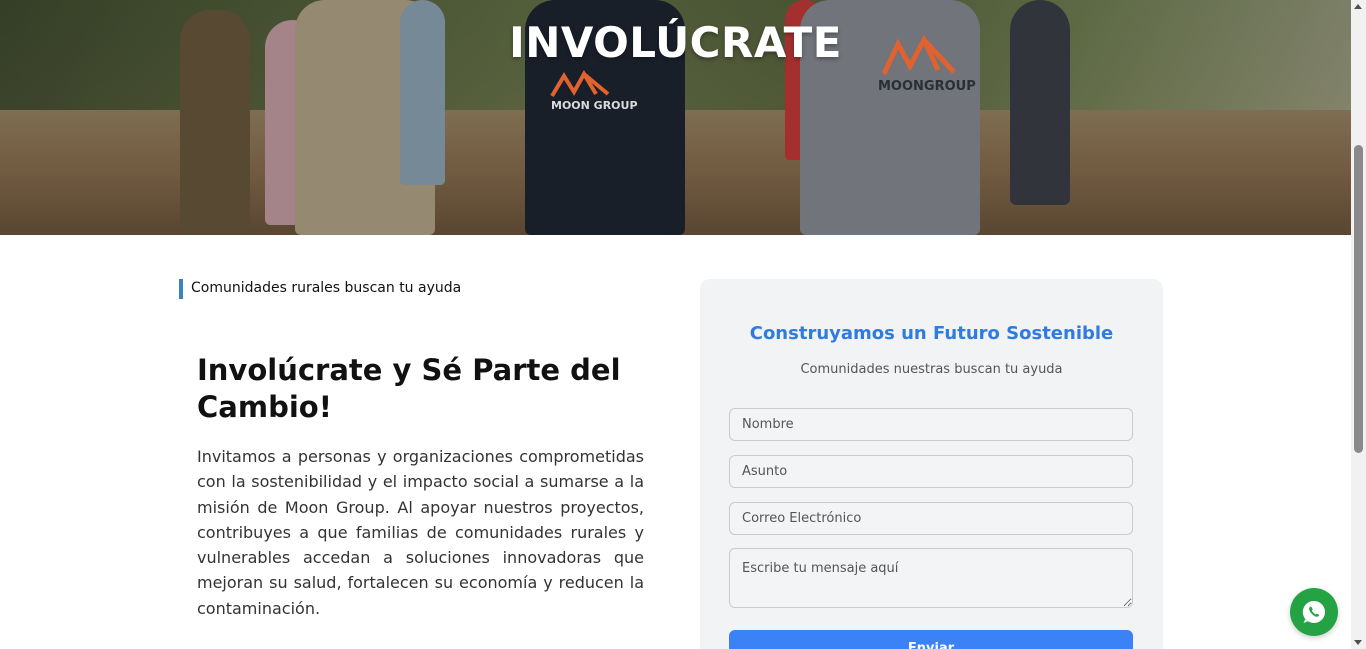 This screenshot has width=1366, height=649. Describe the element at coordinates (931, 639) in the screenshot. I see `submit-button: Enviar` at that location.